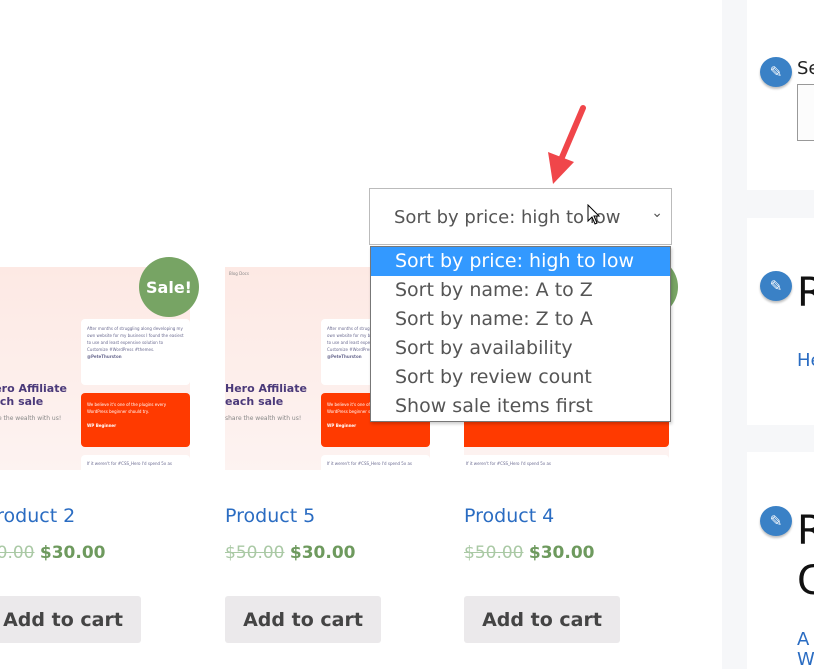  I want to click on sort-option: Sort by availability, so click(520, 348).